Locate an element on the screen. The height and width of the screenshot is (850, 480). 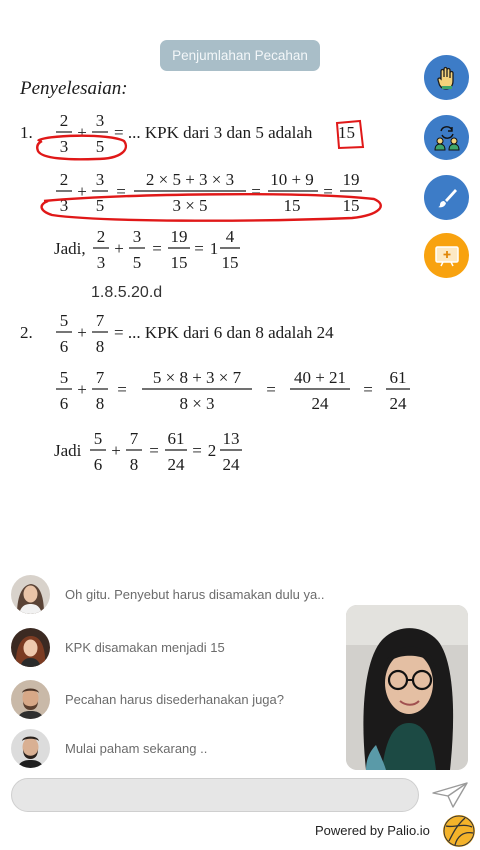
whiteboard-button is located at coordinates (446, 255).